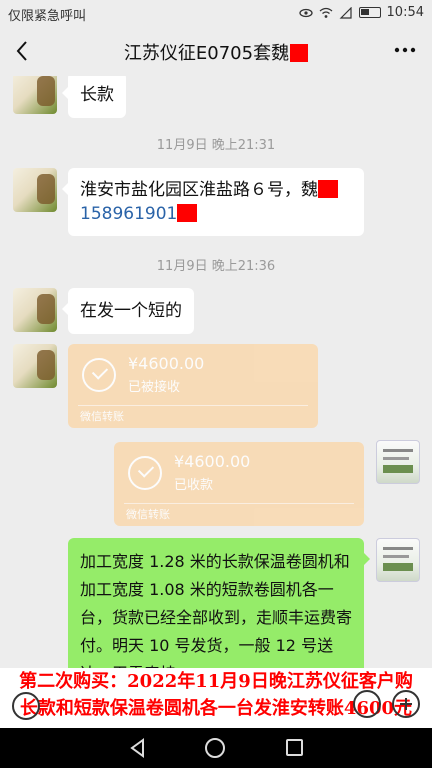 This screenshot has height=768, width=432. I want to click on emoji-icon, so click(367, 704).